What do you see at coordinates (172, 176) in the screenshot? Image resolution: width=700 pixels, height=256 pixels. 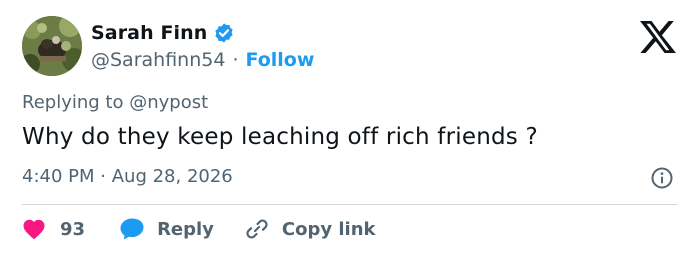 I see `tweet-date: Aug 28, 2026` at bounding box center [172, 176].